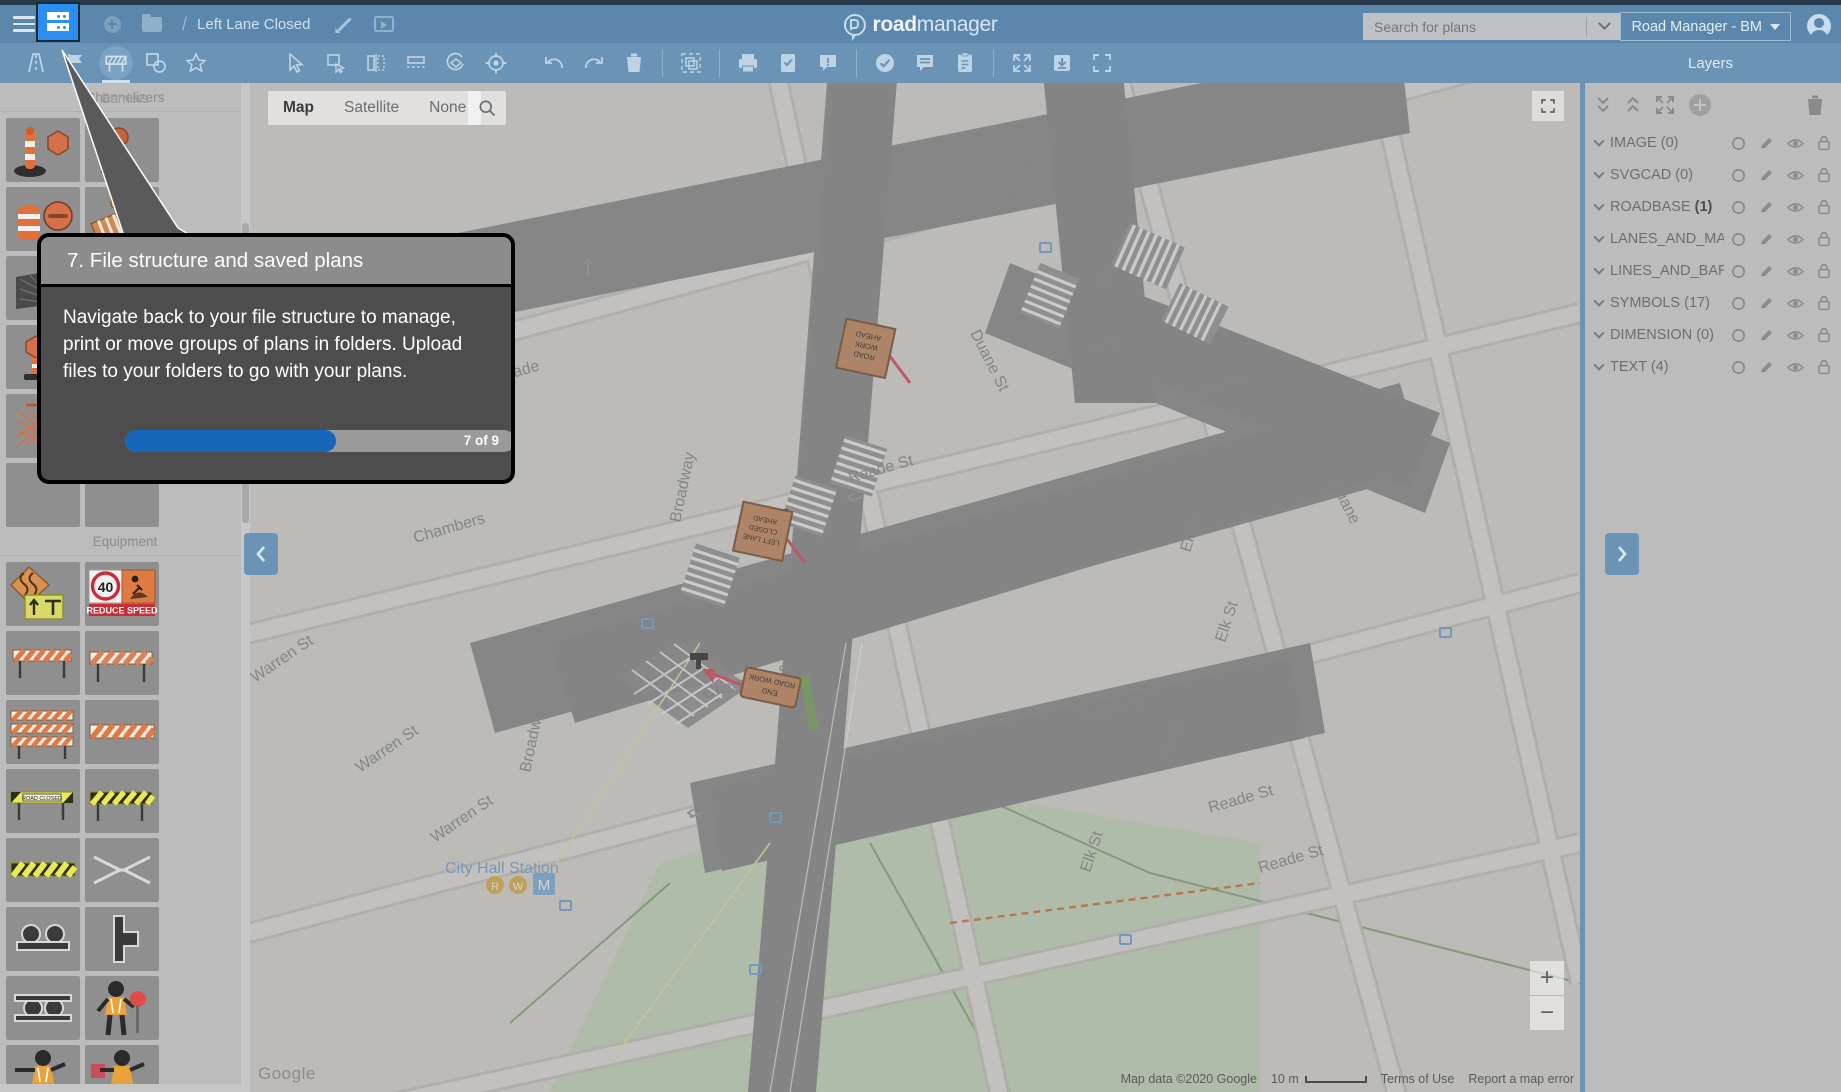 This screenshot has height=1092, width=1841. I want to click on tool-mirror, so click(376, 63).